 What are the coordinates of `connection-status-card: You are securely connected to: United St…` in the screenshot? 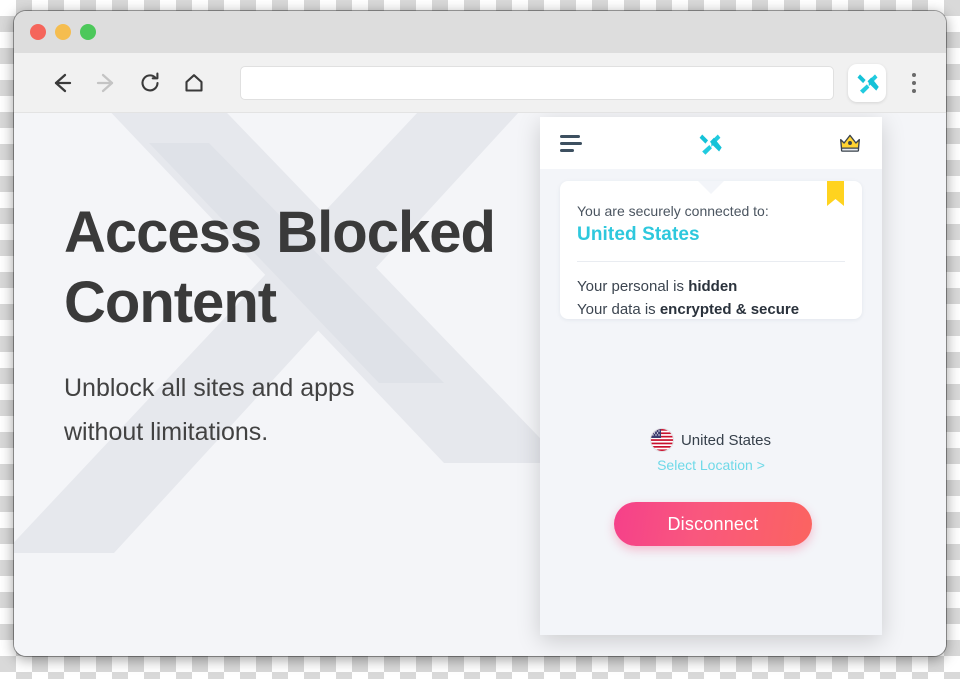 It's located at (711, 250).